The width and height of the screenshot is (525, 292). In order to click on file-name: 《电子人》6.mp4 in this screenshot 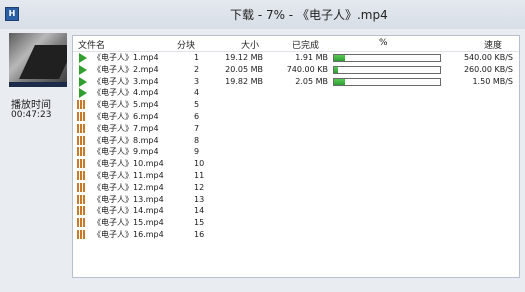, I will do `click(126, 116)`.